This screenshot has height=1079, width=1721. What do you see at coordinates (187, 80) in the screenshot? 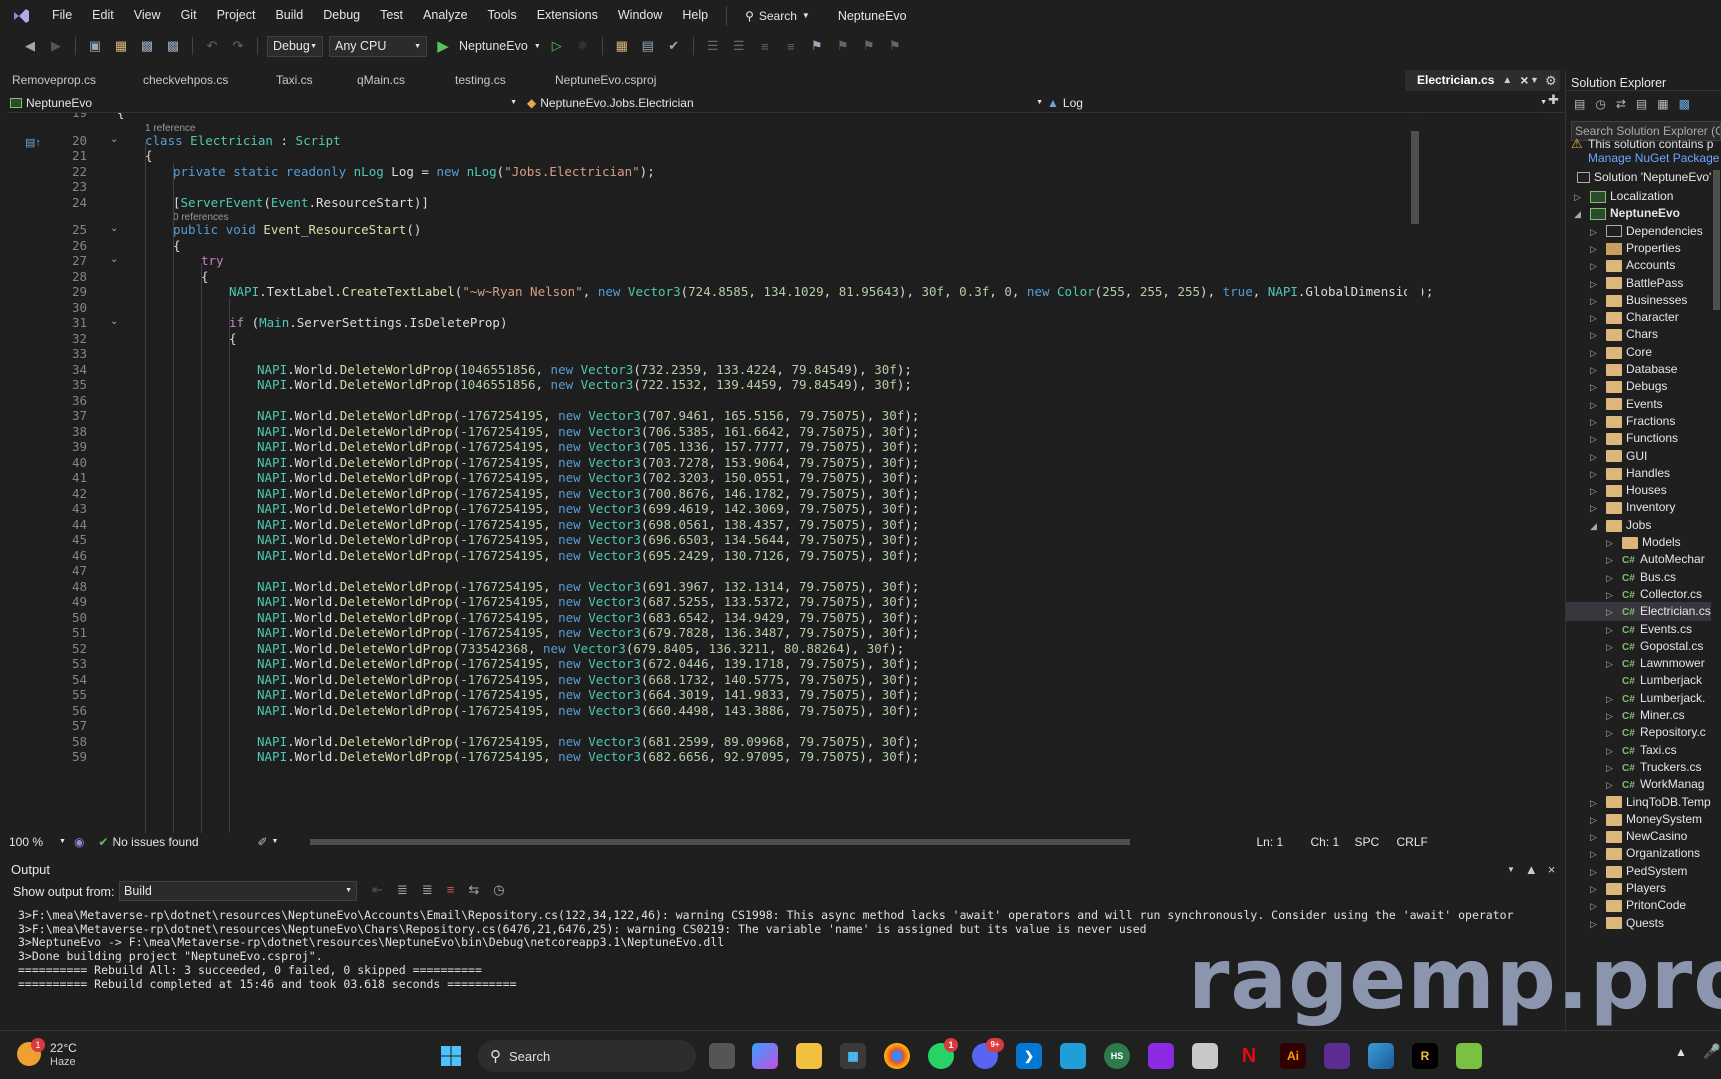
I see `tab-checkvehpos: checkvehpos.cs` at bounding box center [187, 80].